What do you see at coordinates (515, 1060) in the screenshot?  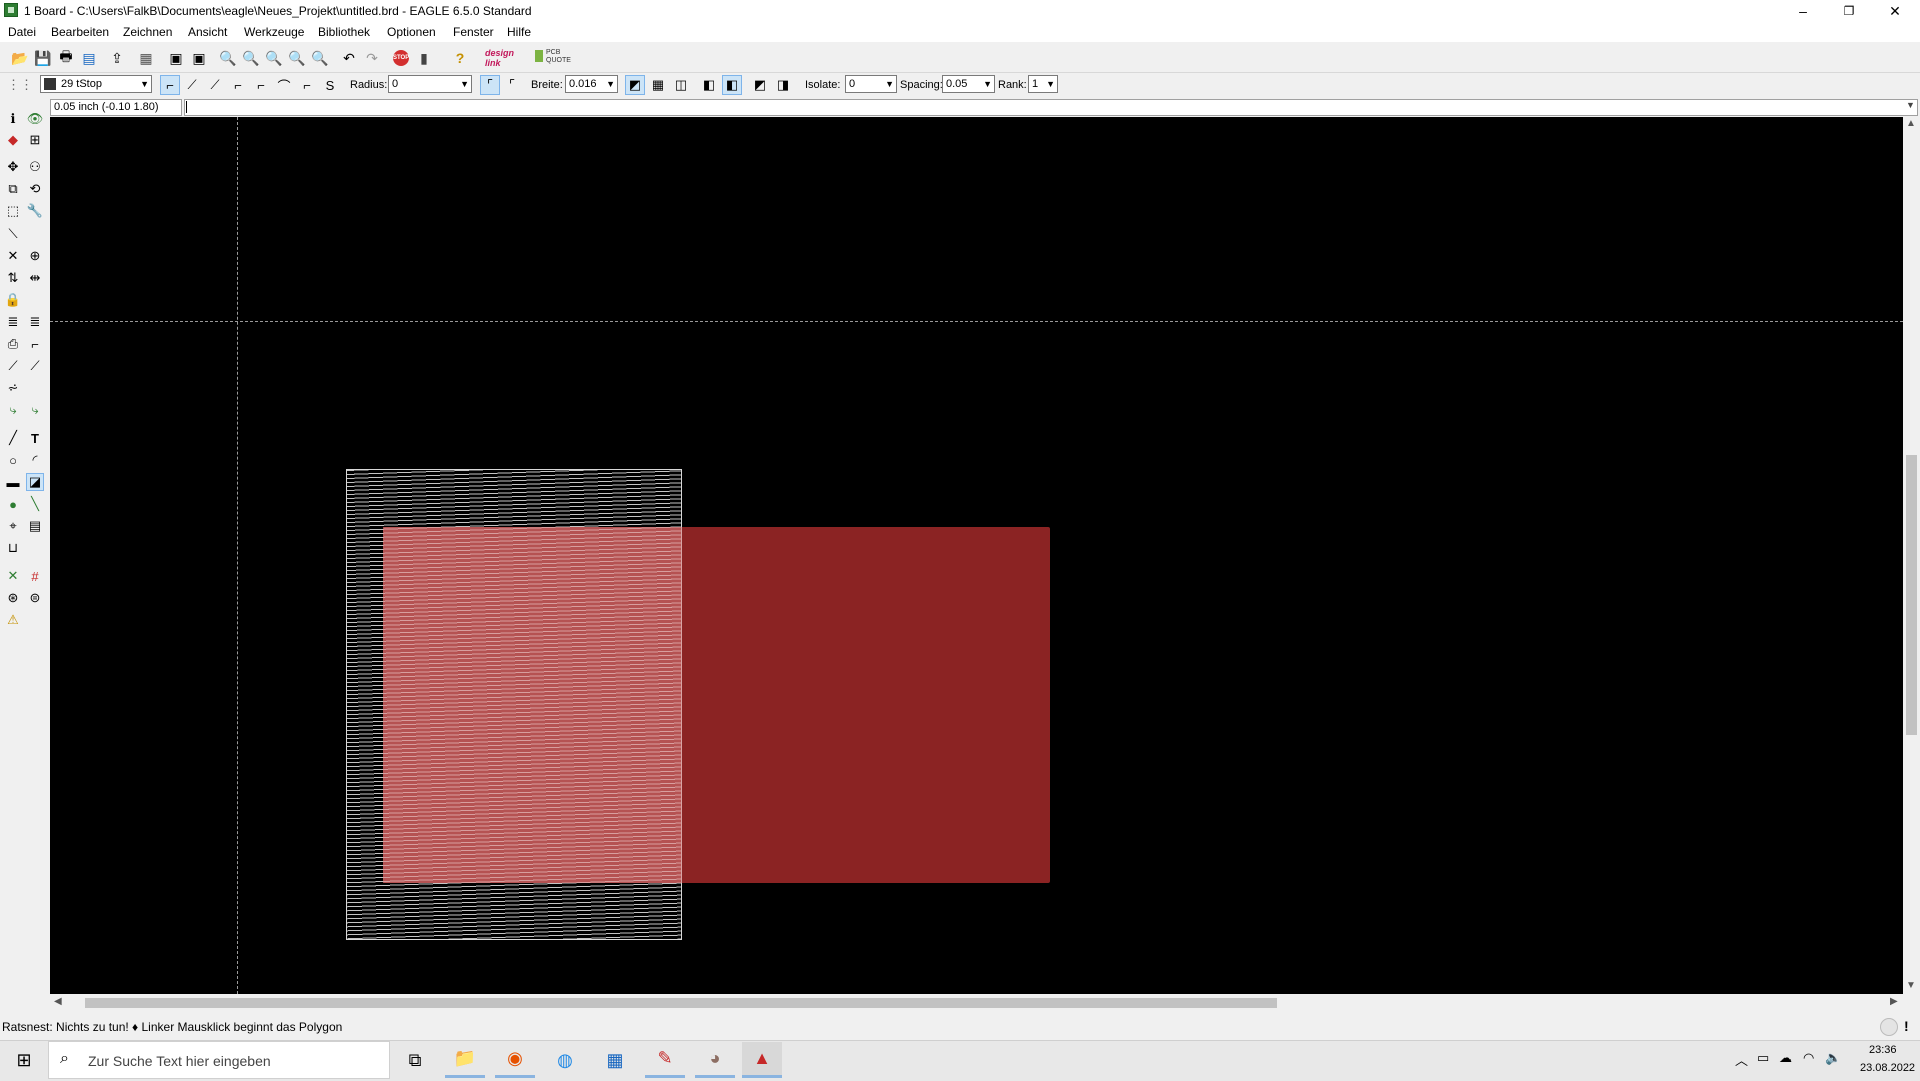 I see `firefox-icon: ◉` at bounding box center [515, 1060].